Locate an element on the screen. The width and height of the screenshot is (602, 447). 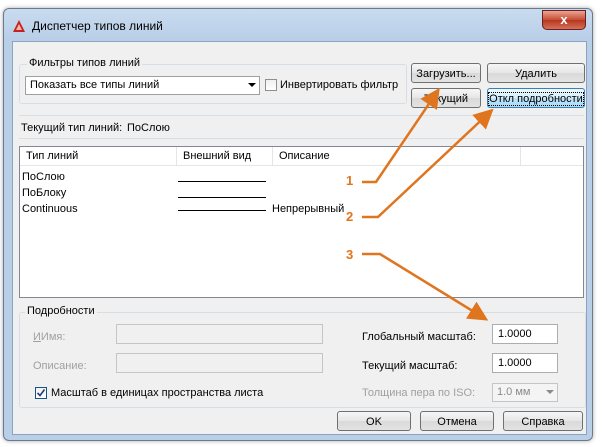
description-field is located at coordinates (219, 363).